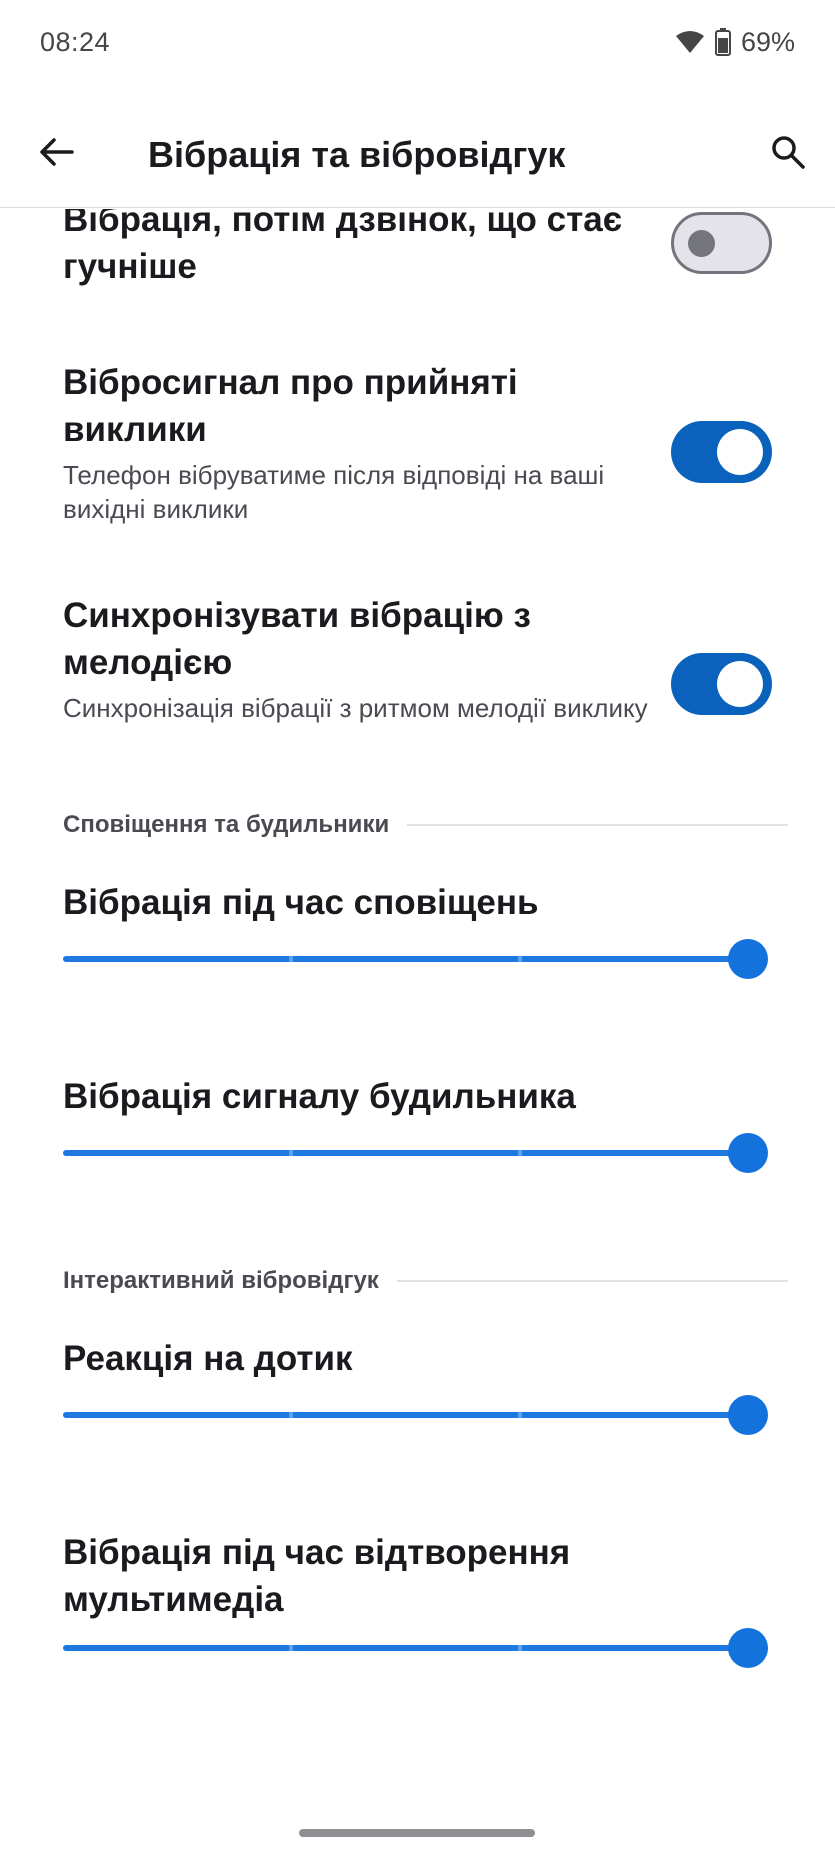  What do you see at coordinates (290, 406) in the screenshot?
I see `pref-title: Вібросигнал про прийняті виклики` at bounding box center [290, 406].